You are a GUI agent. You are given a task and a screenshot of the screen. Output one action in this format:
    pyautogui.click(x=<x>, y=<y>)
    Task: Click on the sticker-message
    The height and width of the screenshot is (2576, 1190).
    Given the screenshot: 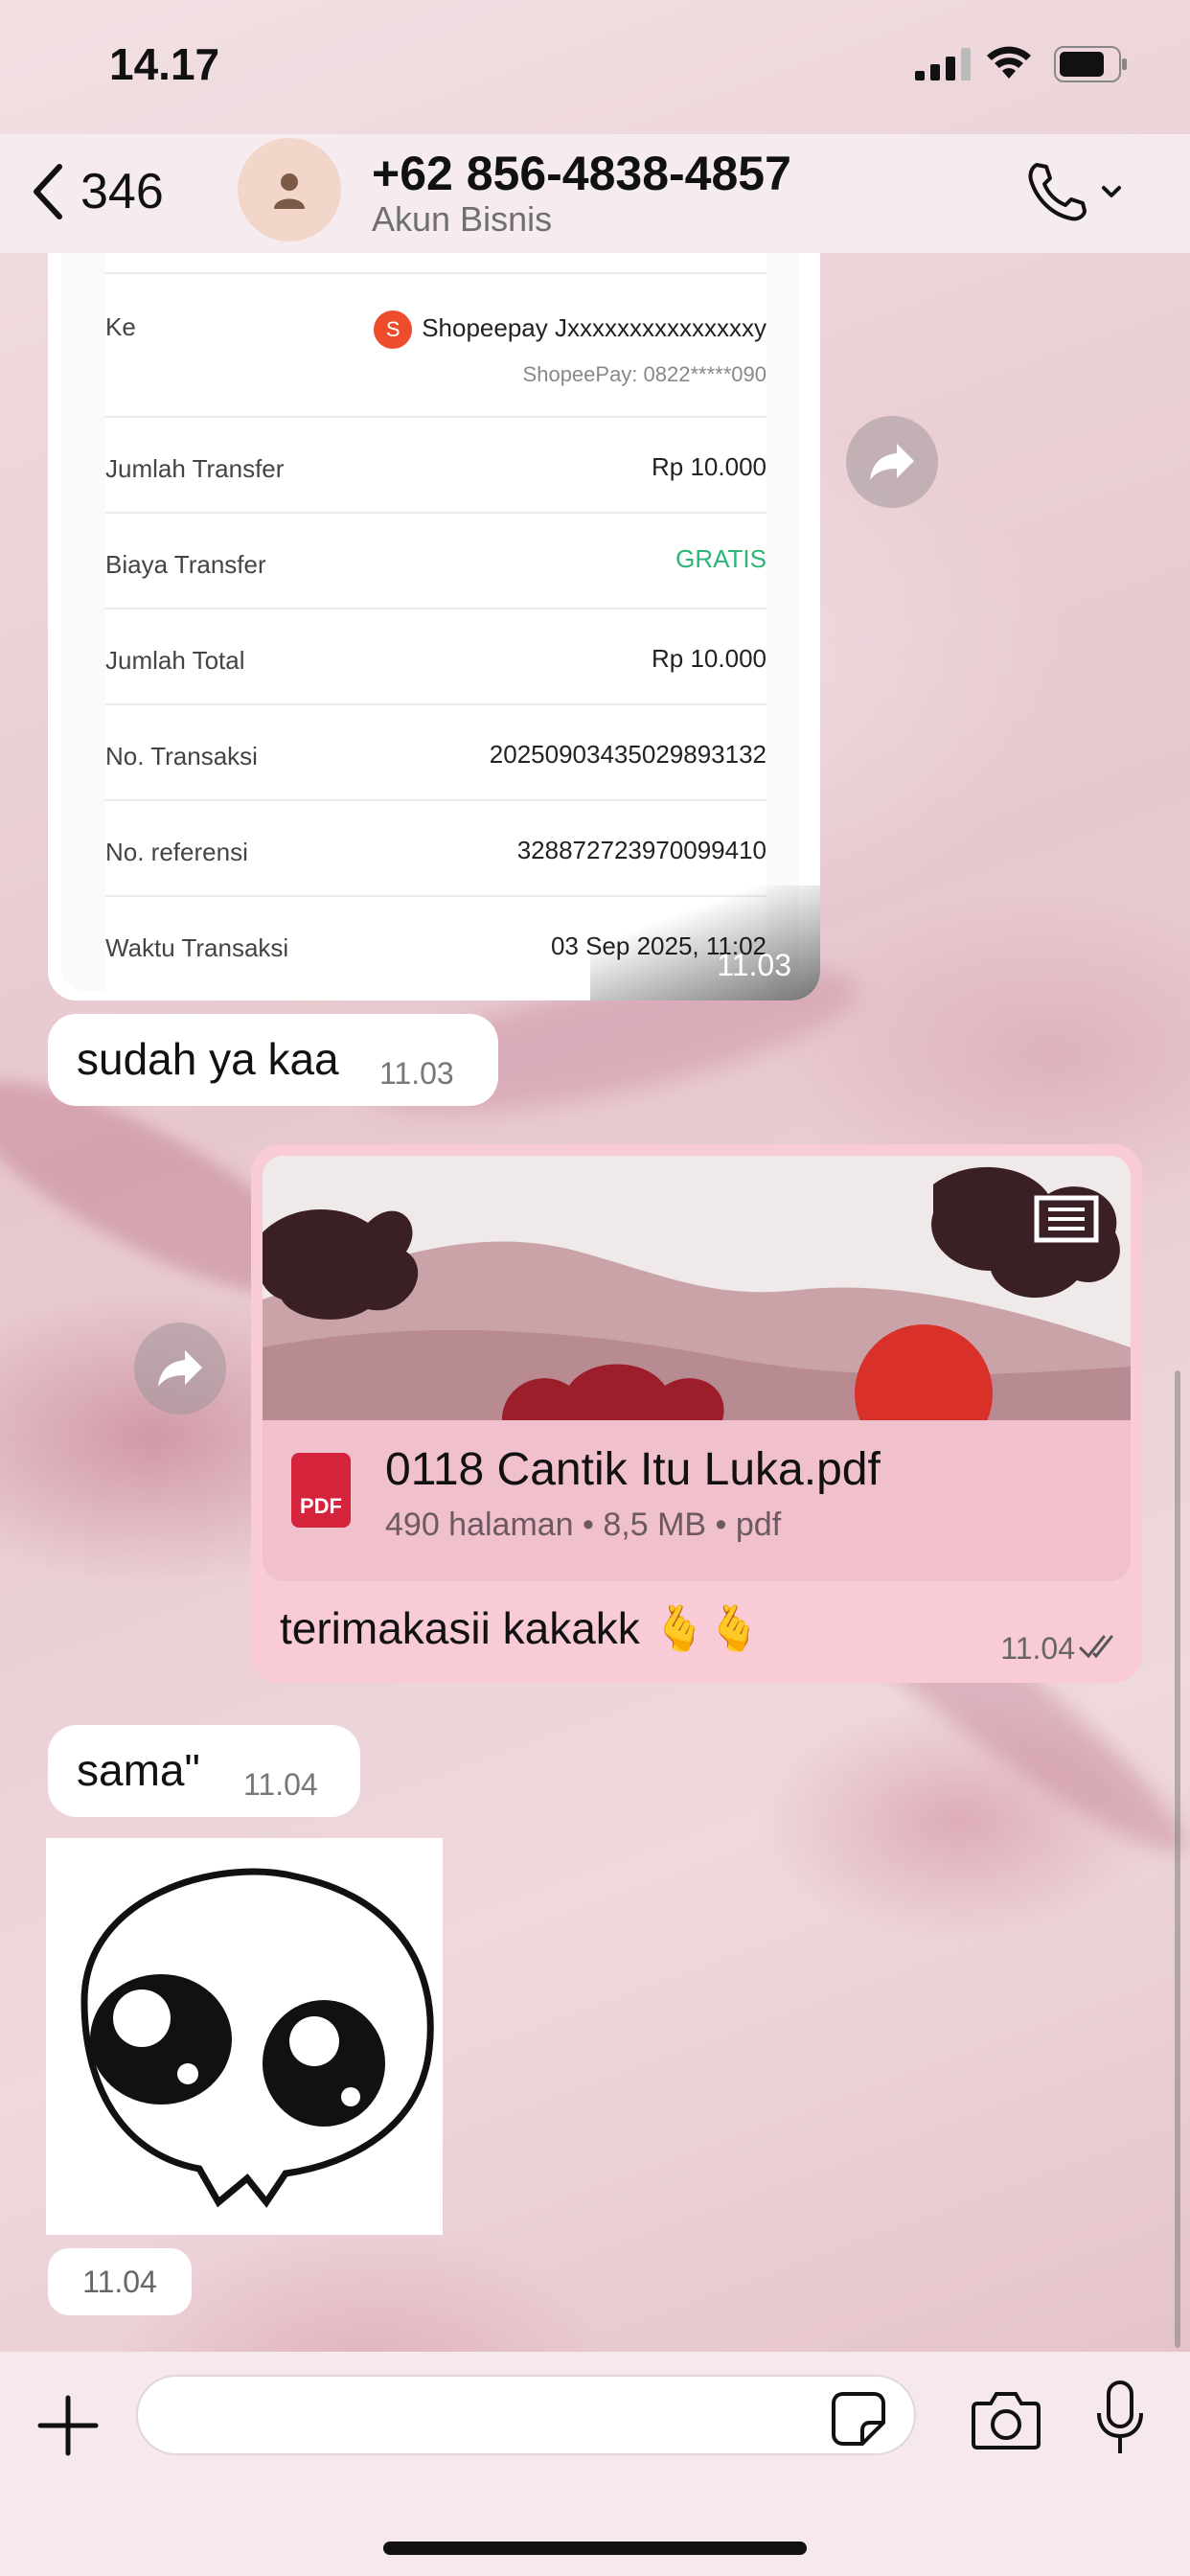 What is the action you would take?
    pyautogui.click(x=245, y=2036)
    